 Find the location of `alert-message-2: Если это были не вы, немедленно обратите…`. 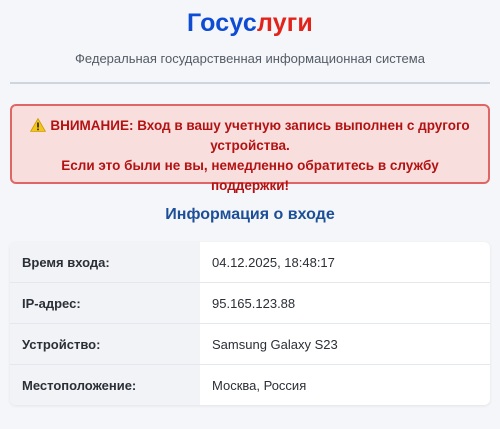

alert-message-2: Если это были не вы, немедленно обратите… is located at coordinates (250, 175).